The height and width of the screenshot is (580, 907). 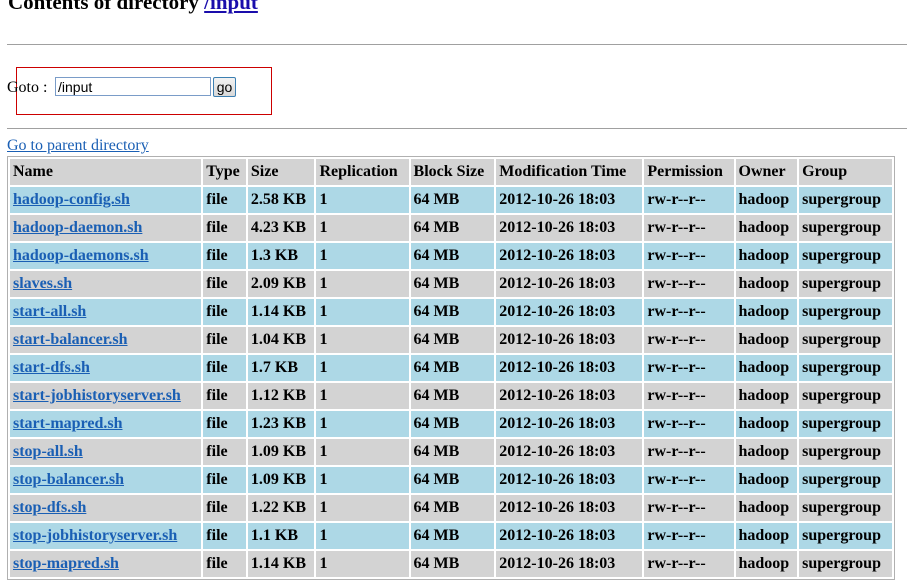 I want to click on file-name-link: start-mapred.sh, so click(x=67, y=423).